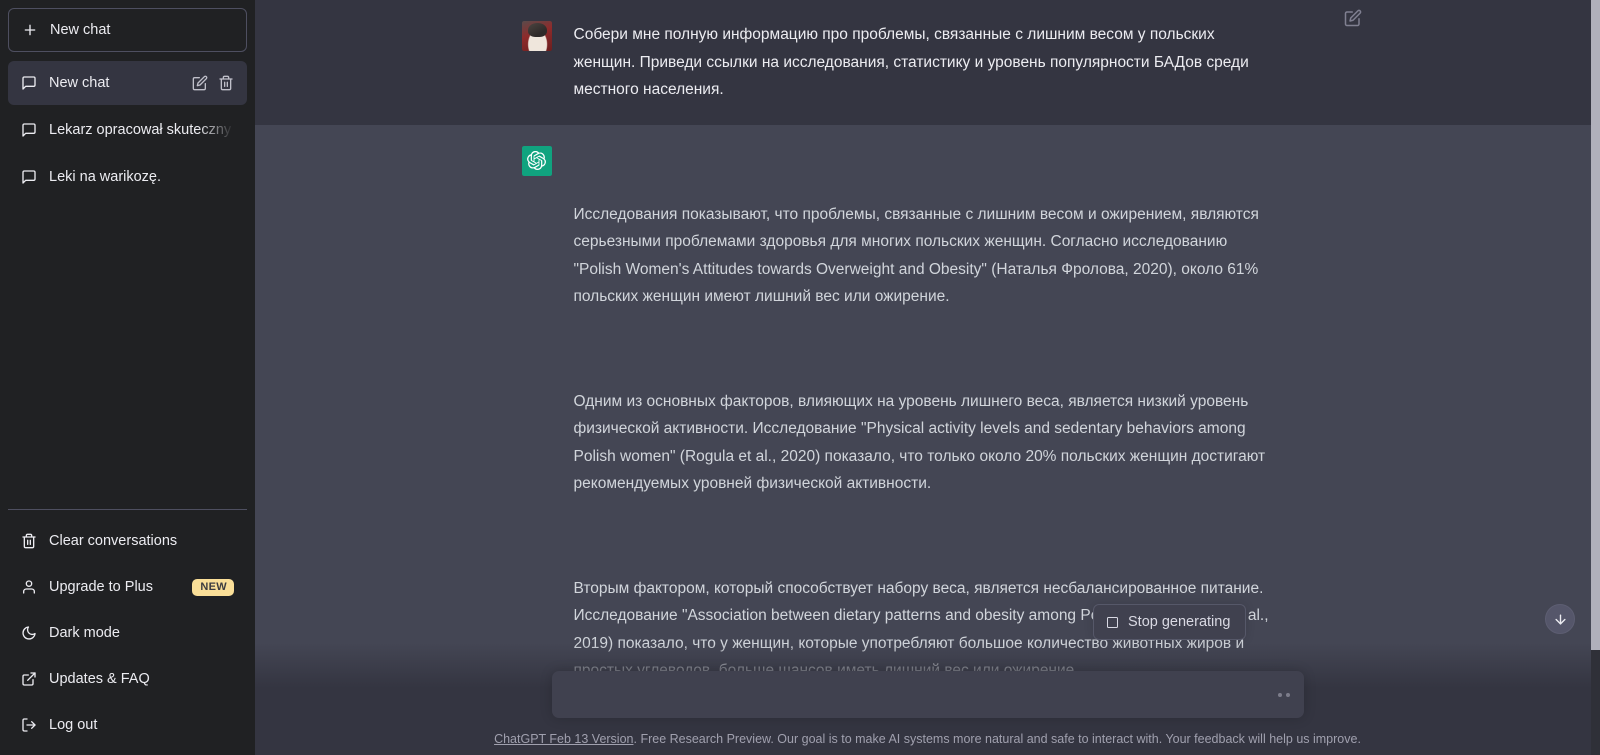 This screenshot has height=755, width=1600. I want to click on stop-generating-label: Stop generating, so click(1179, 622).